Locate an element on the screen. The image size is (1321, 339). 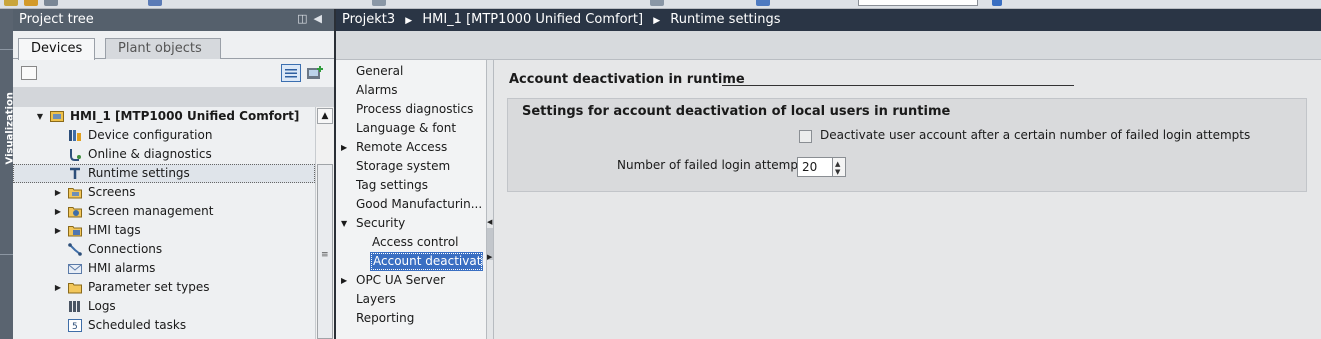
scrollbar-thumb: ≡ is located at coordinates (325, 251).